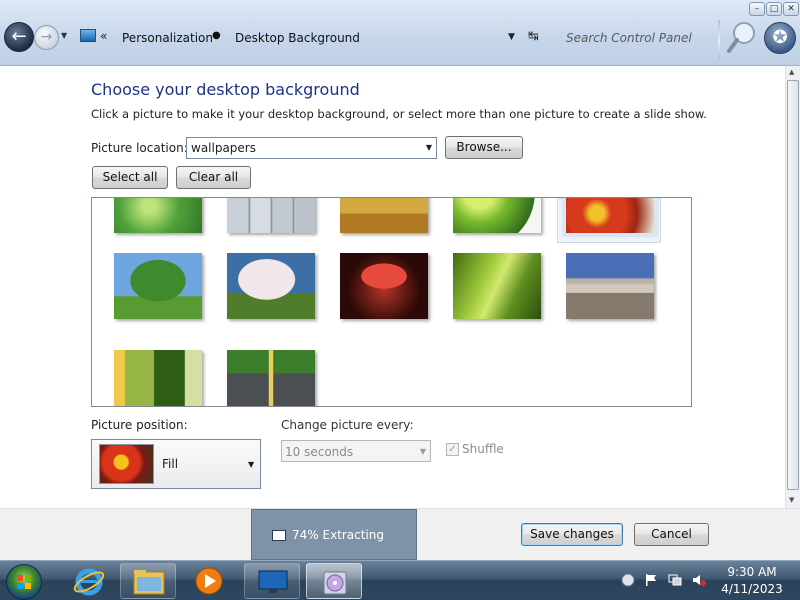  I want to click on forward-button: →, so click(46, 37).